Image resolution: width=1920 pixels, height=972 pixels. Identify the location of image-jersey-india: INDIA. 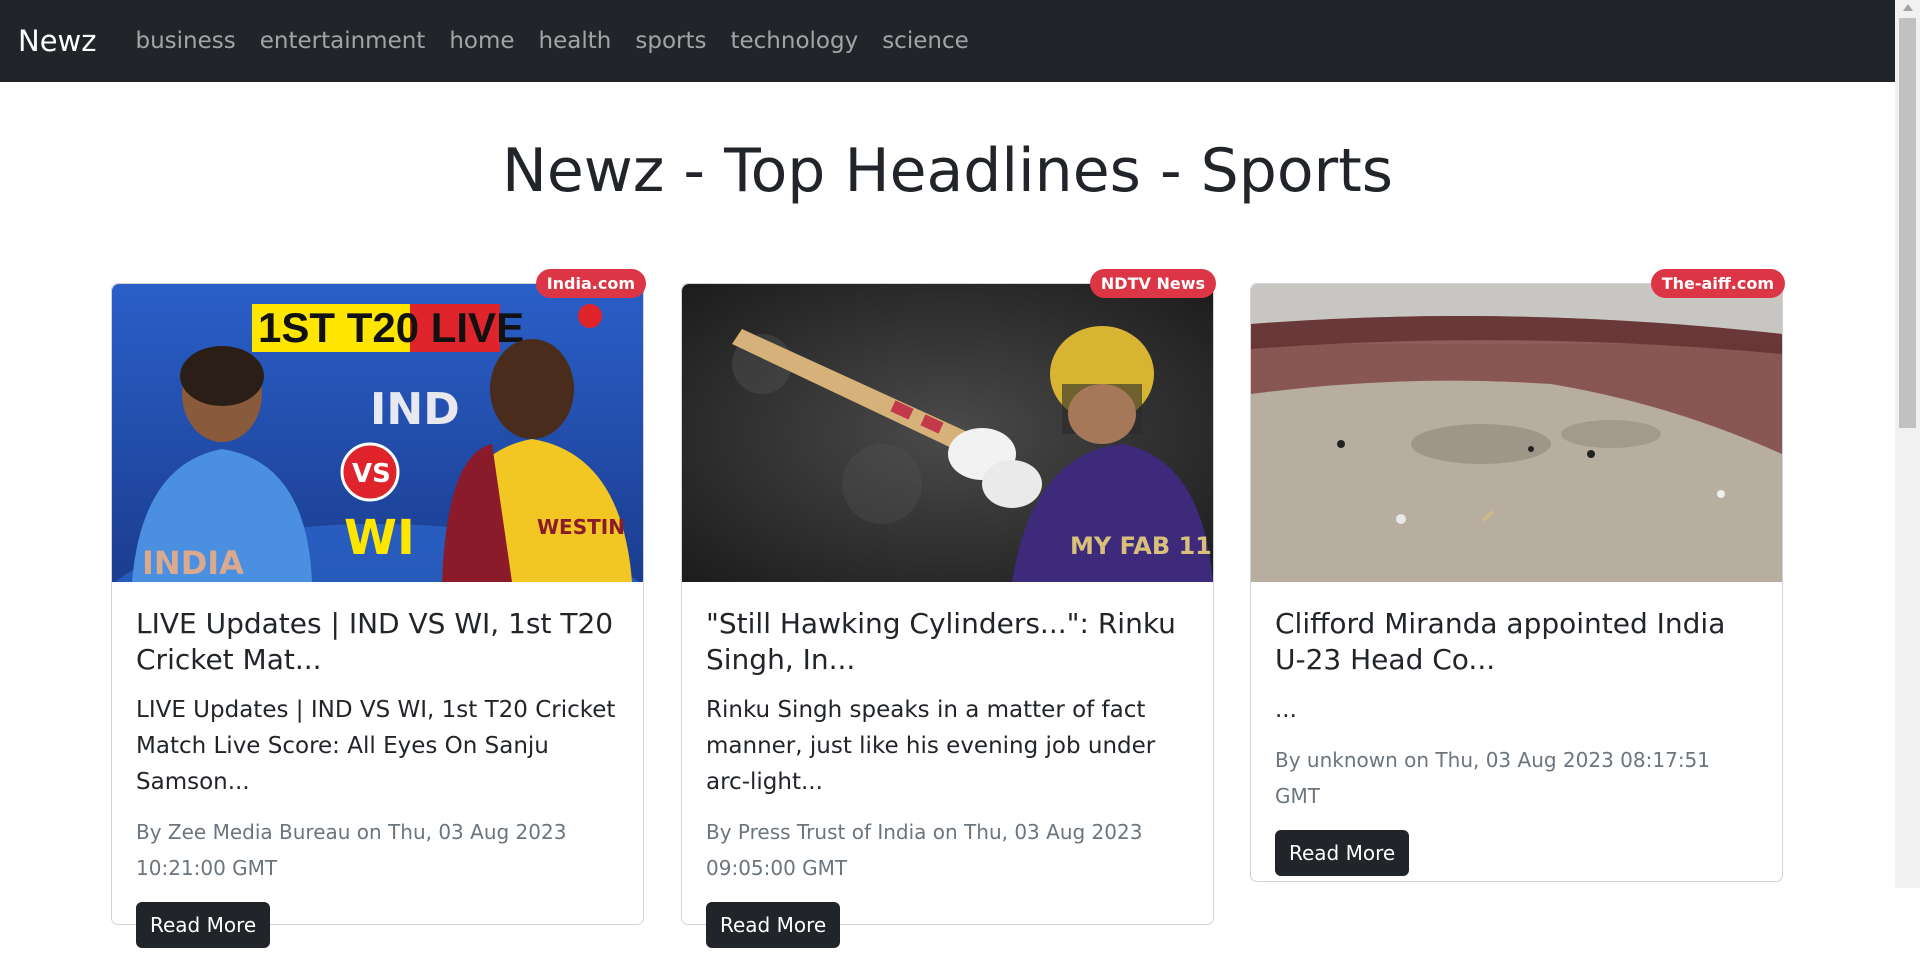
(193, 563).